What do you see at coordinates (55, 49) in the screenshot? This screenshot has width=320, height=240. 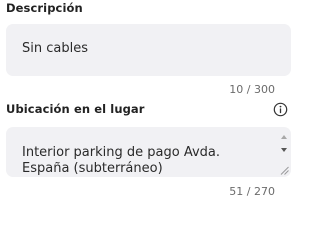 I see `description-value: Sin cables` at bounding box center [55, 49].